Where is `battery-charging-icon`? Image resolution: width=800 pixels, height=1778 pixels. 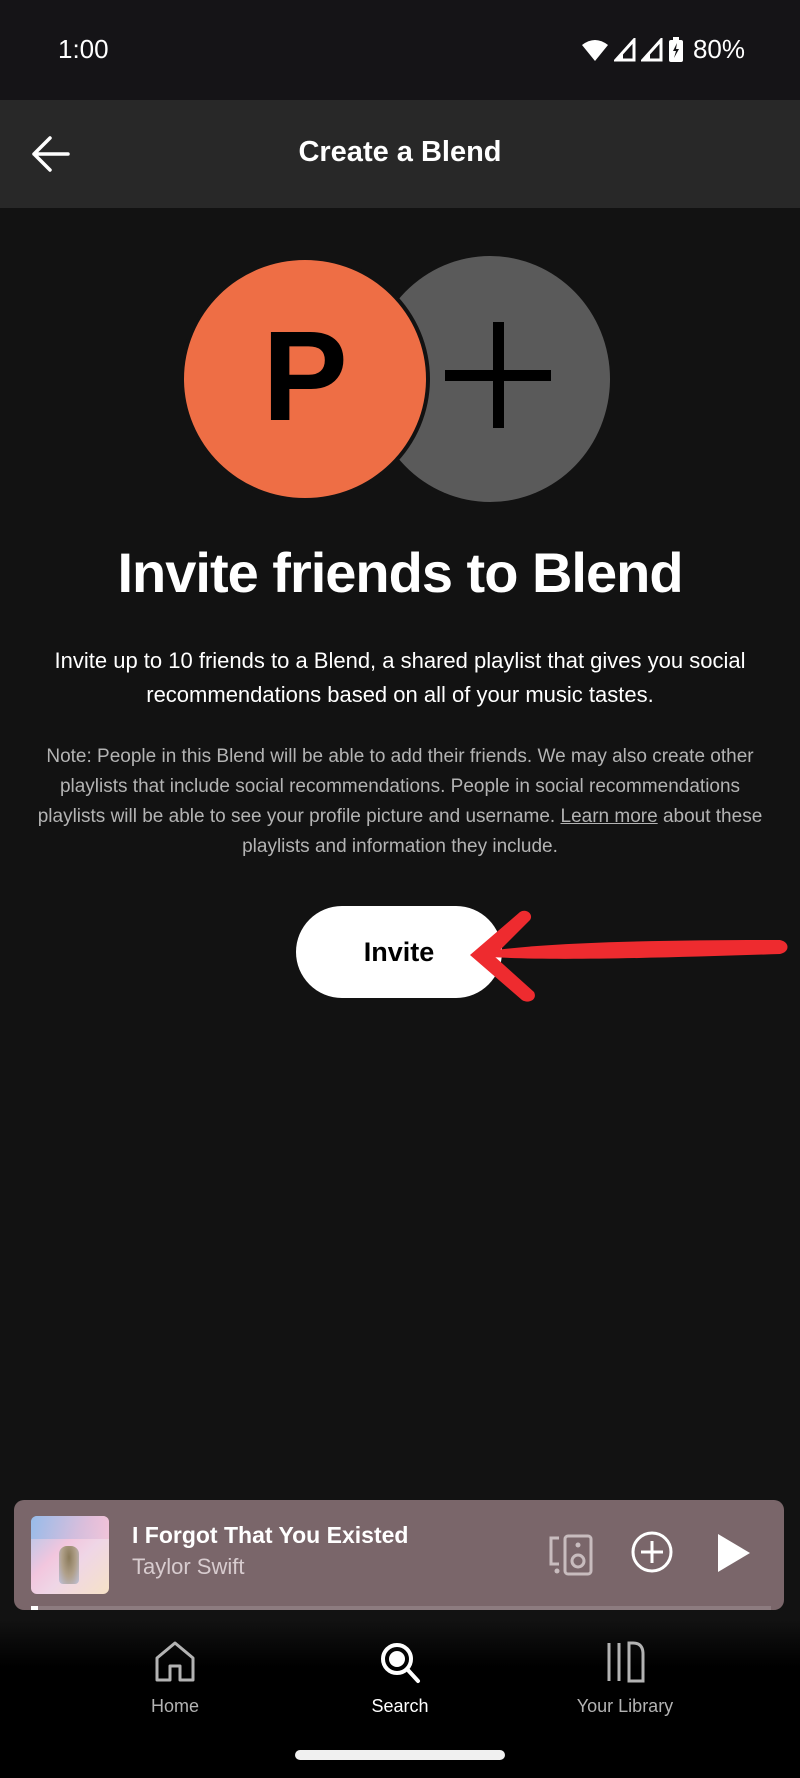 battery-charging-icon is located at coordinates (675, 49).